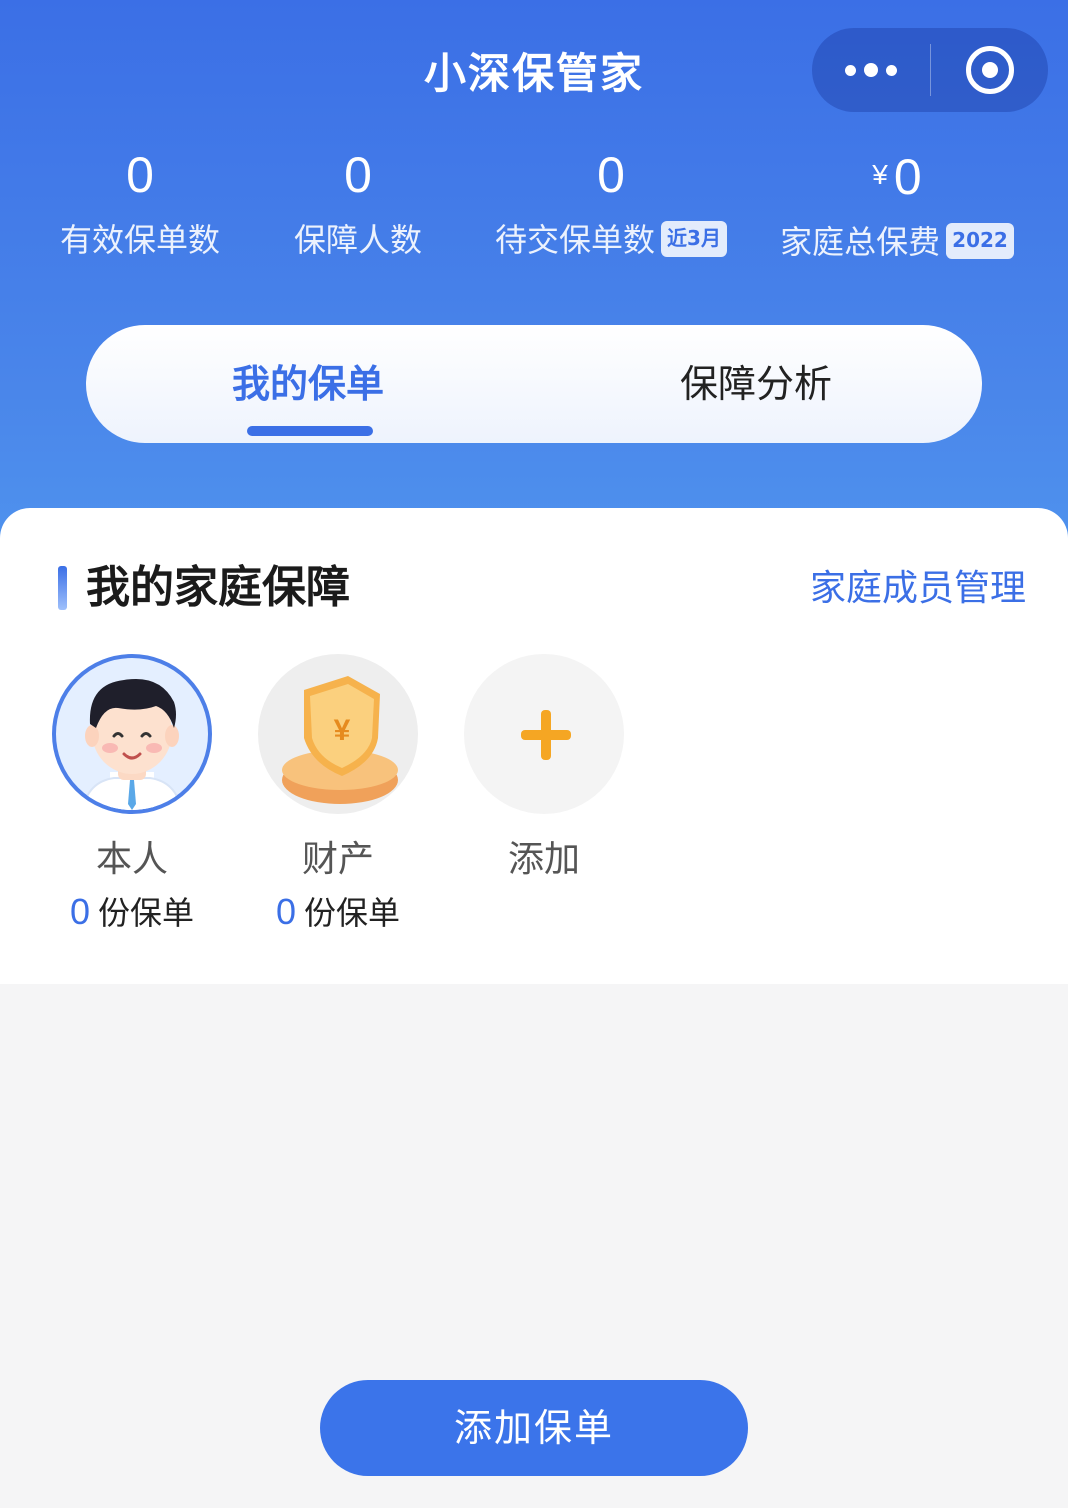 This screenshot has height=1508, width=1068. Describe the element at coordinates (140, 205) in the screenshot. I see `stat-valid-policies: 0 有效保单数` at that location.